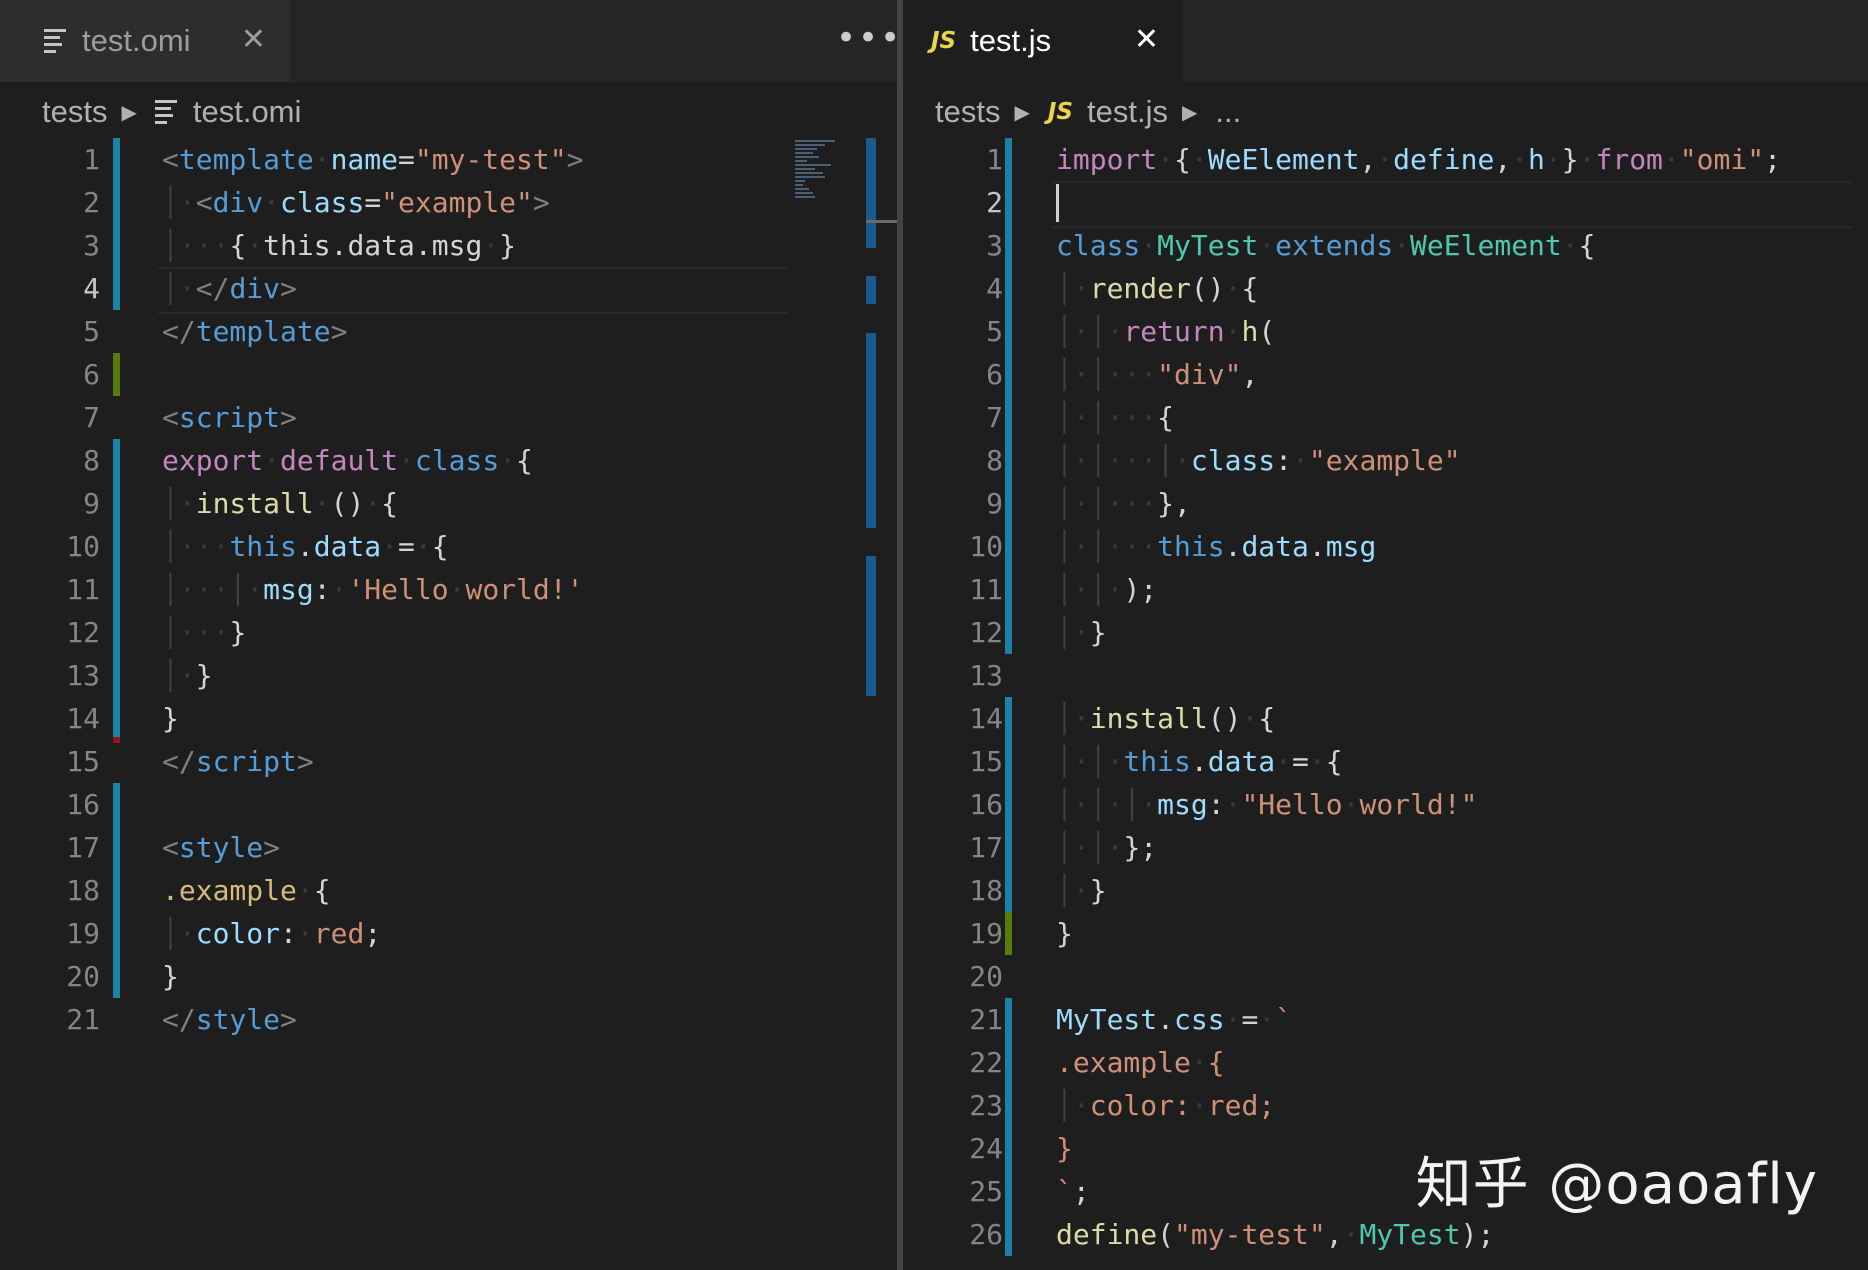  I want to click on code-line: 20}, so click(448, 976).